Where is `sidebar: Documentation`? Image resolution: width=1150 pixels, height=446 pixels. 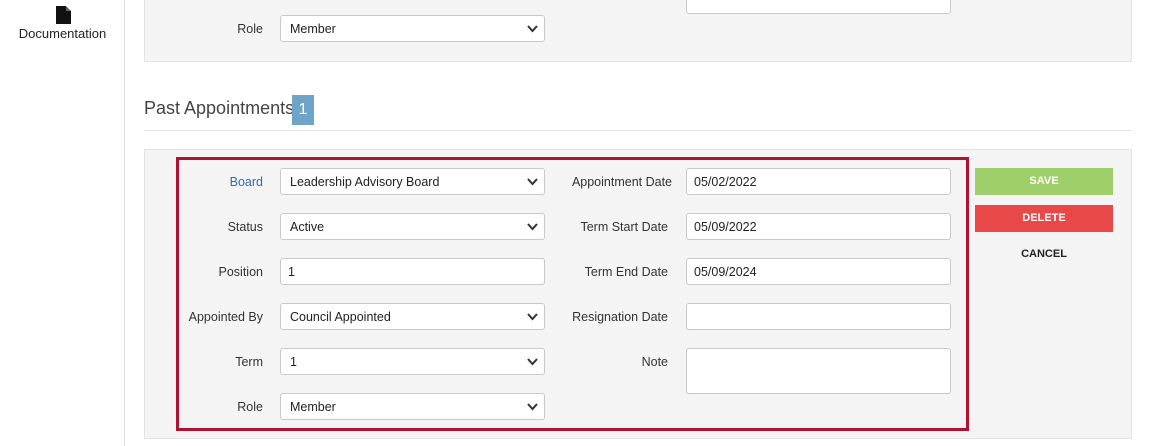 sidebar: Documentation is located at coordinates (62, 223).